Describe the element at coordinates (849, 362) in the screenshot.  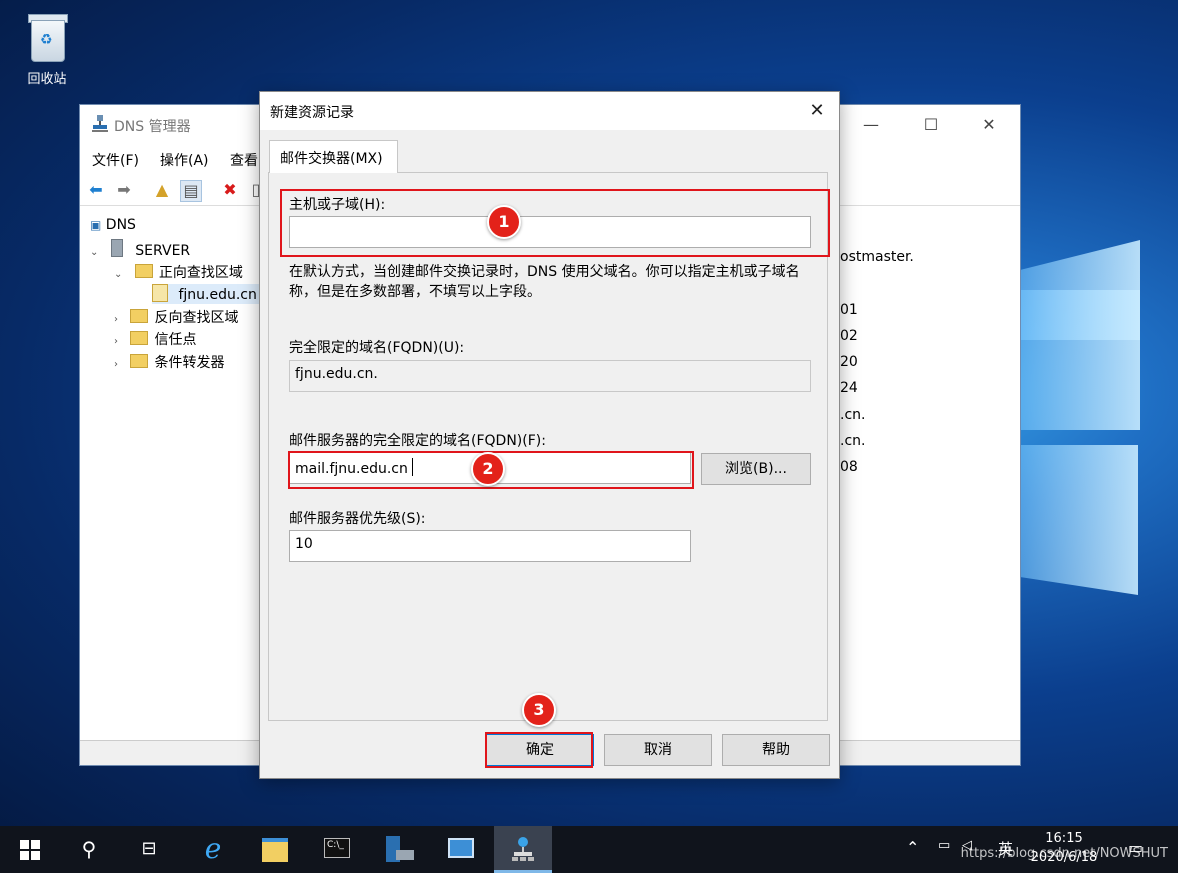
I see `record-value: 20` at that location.